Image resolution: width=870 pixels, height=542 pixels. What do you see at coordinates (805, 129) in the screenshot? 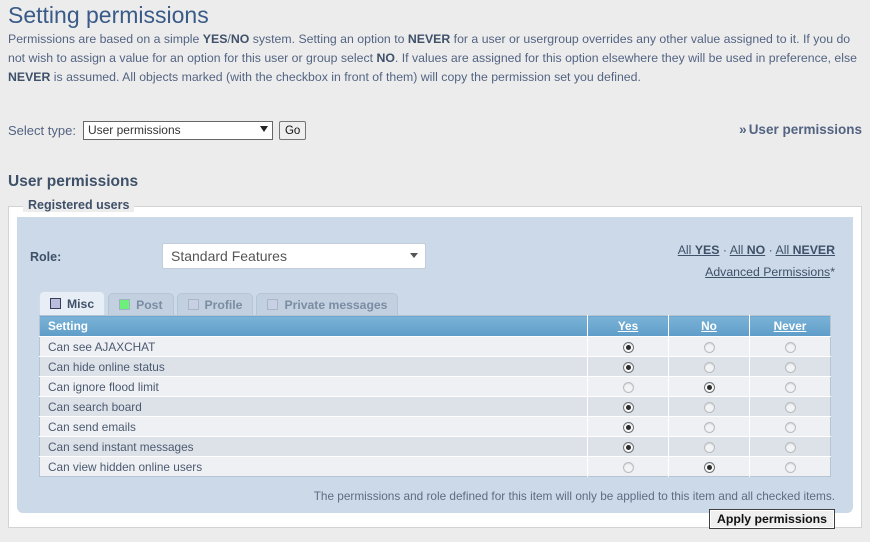
I see `breadcrumb-label: User permissions` at bounding box center [805, 129].